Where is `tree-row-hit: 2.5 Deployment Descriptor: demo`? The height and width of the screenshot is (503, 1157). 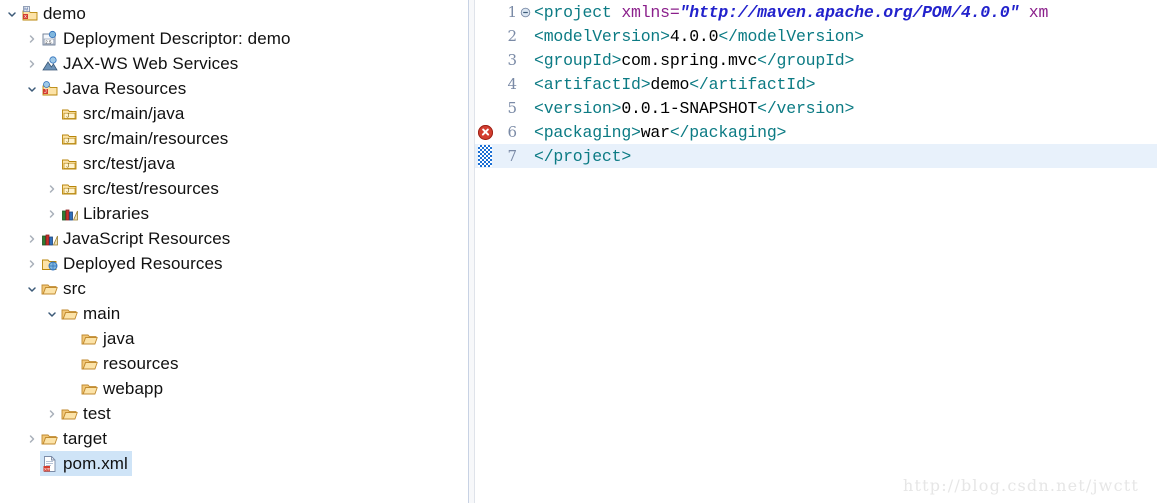 tree-row-hit: 2.5 Deployment Descriptor: demo is located at coordinates (165, 38).